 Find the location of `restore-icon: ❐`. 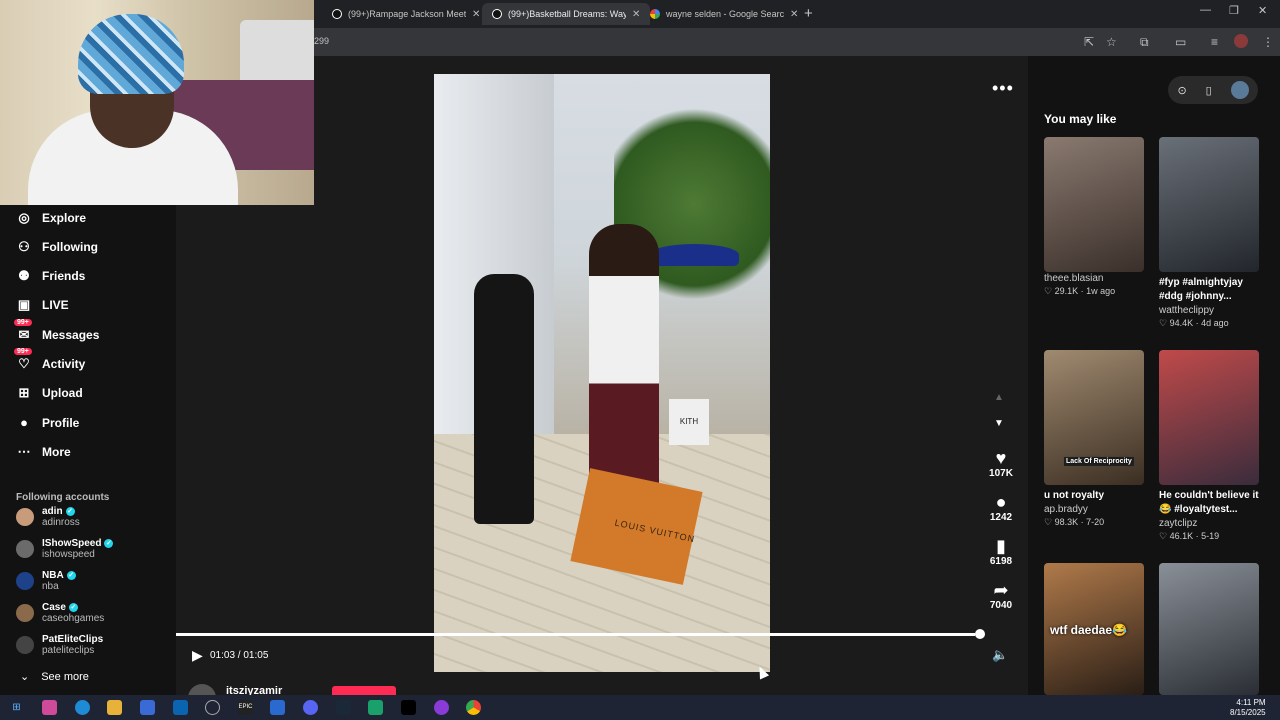

restore-icon: ❐ is located at coordinates (1234, 10).